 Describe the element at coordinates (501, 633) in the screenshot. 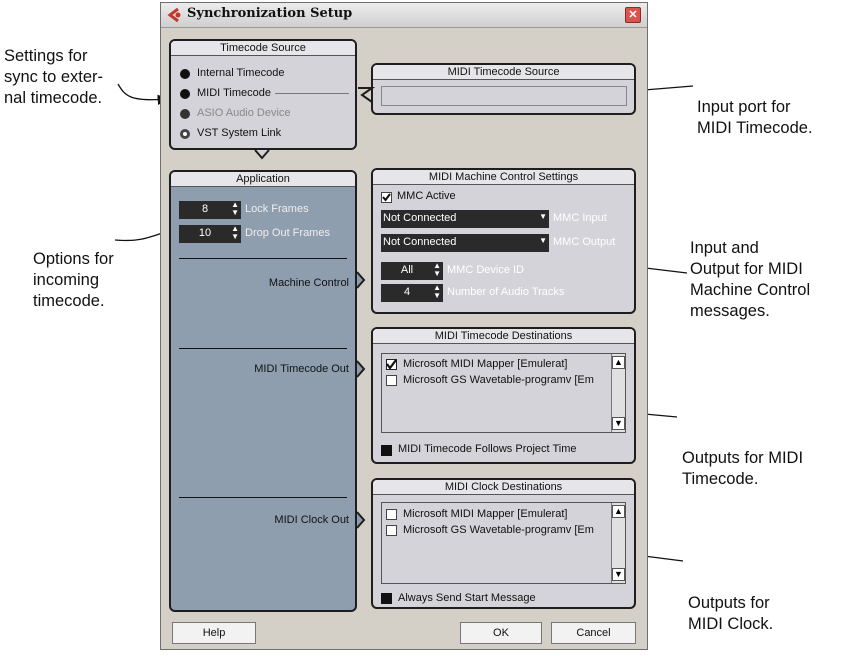

I see `ok-button: OK` at that location.